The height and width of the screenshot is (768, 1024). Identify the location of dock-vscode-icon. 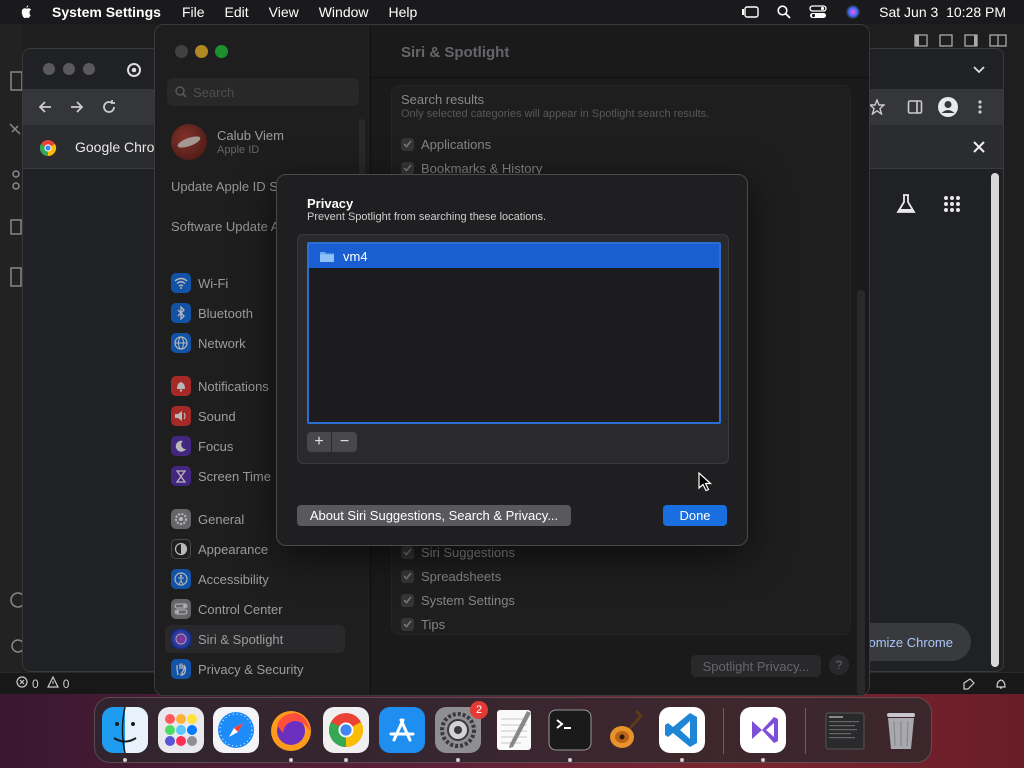
(682, 730).